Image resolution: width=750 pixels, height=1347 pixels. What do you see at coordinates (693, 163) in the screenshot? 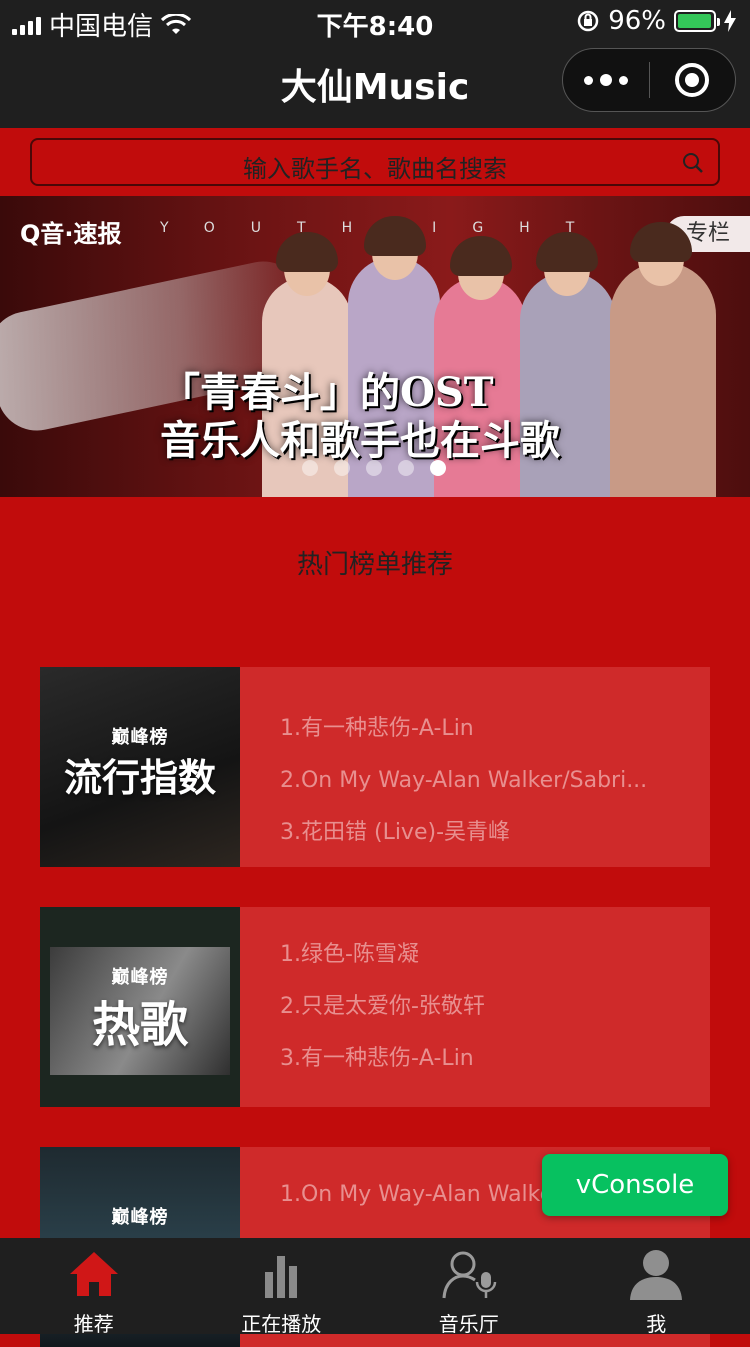
I see `search-icon` at bounding box center [693, 163].